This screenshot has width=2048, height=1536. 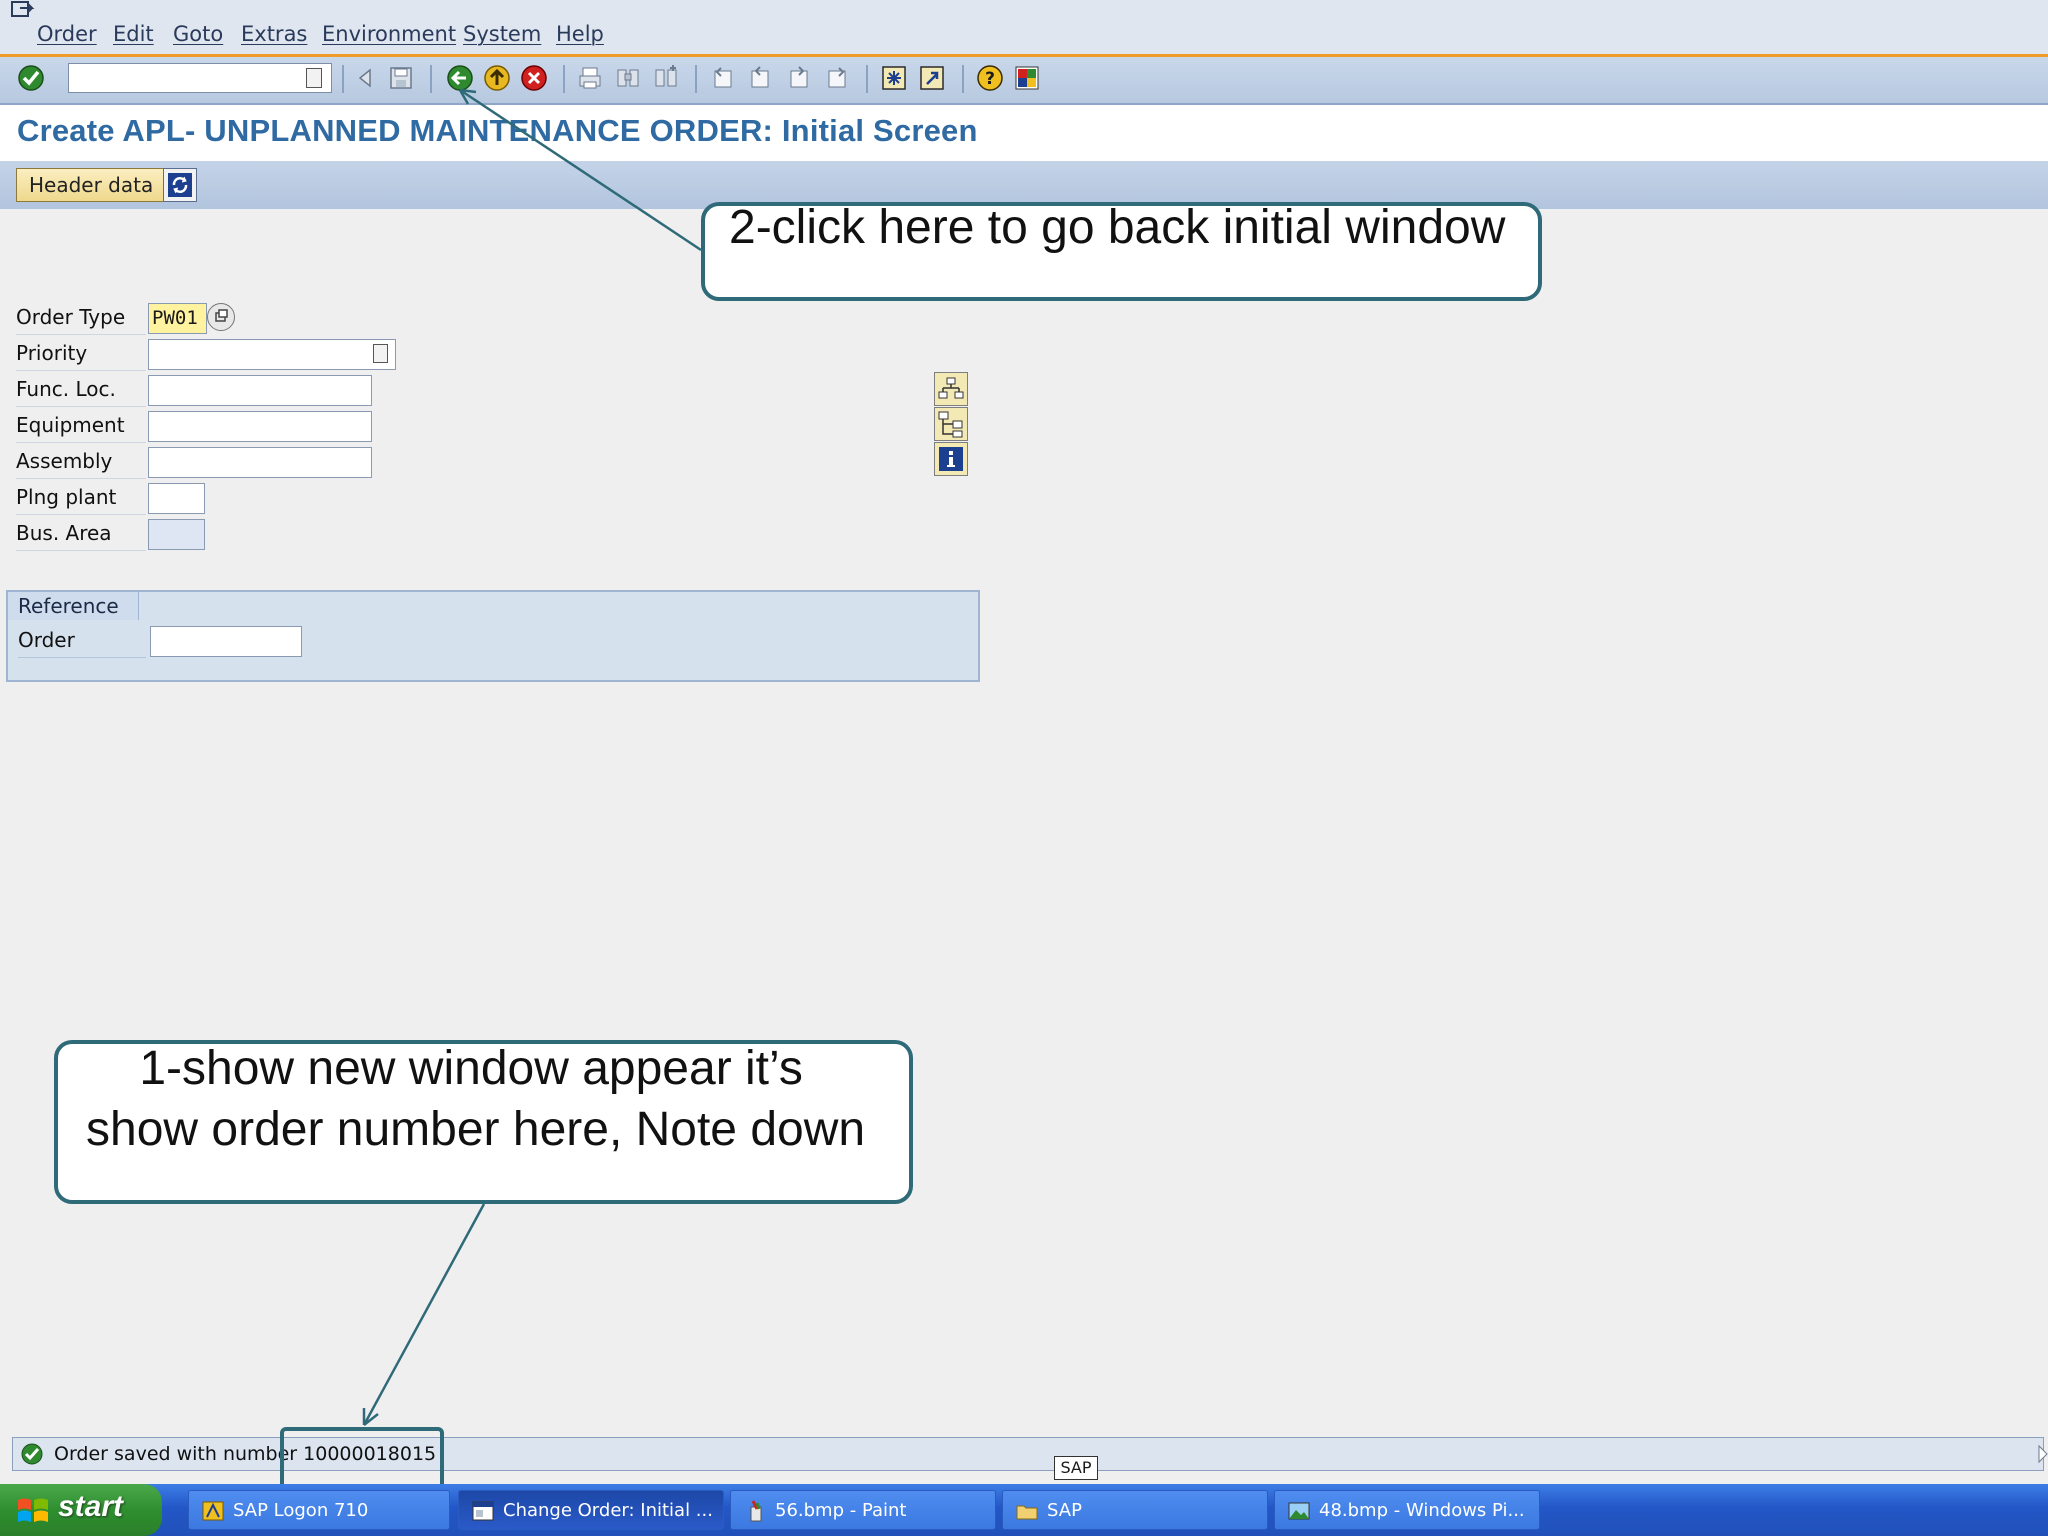 I want to click on standard-toolbar: ?, so click(x=1024, y=81).